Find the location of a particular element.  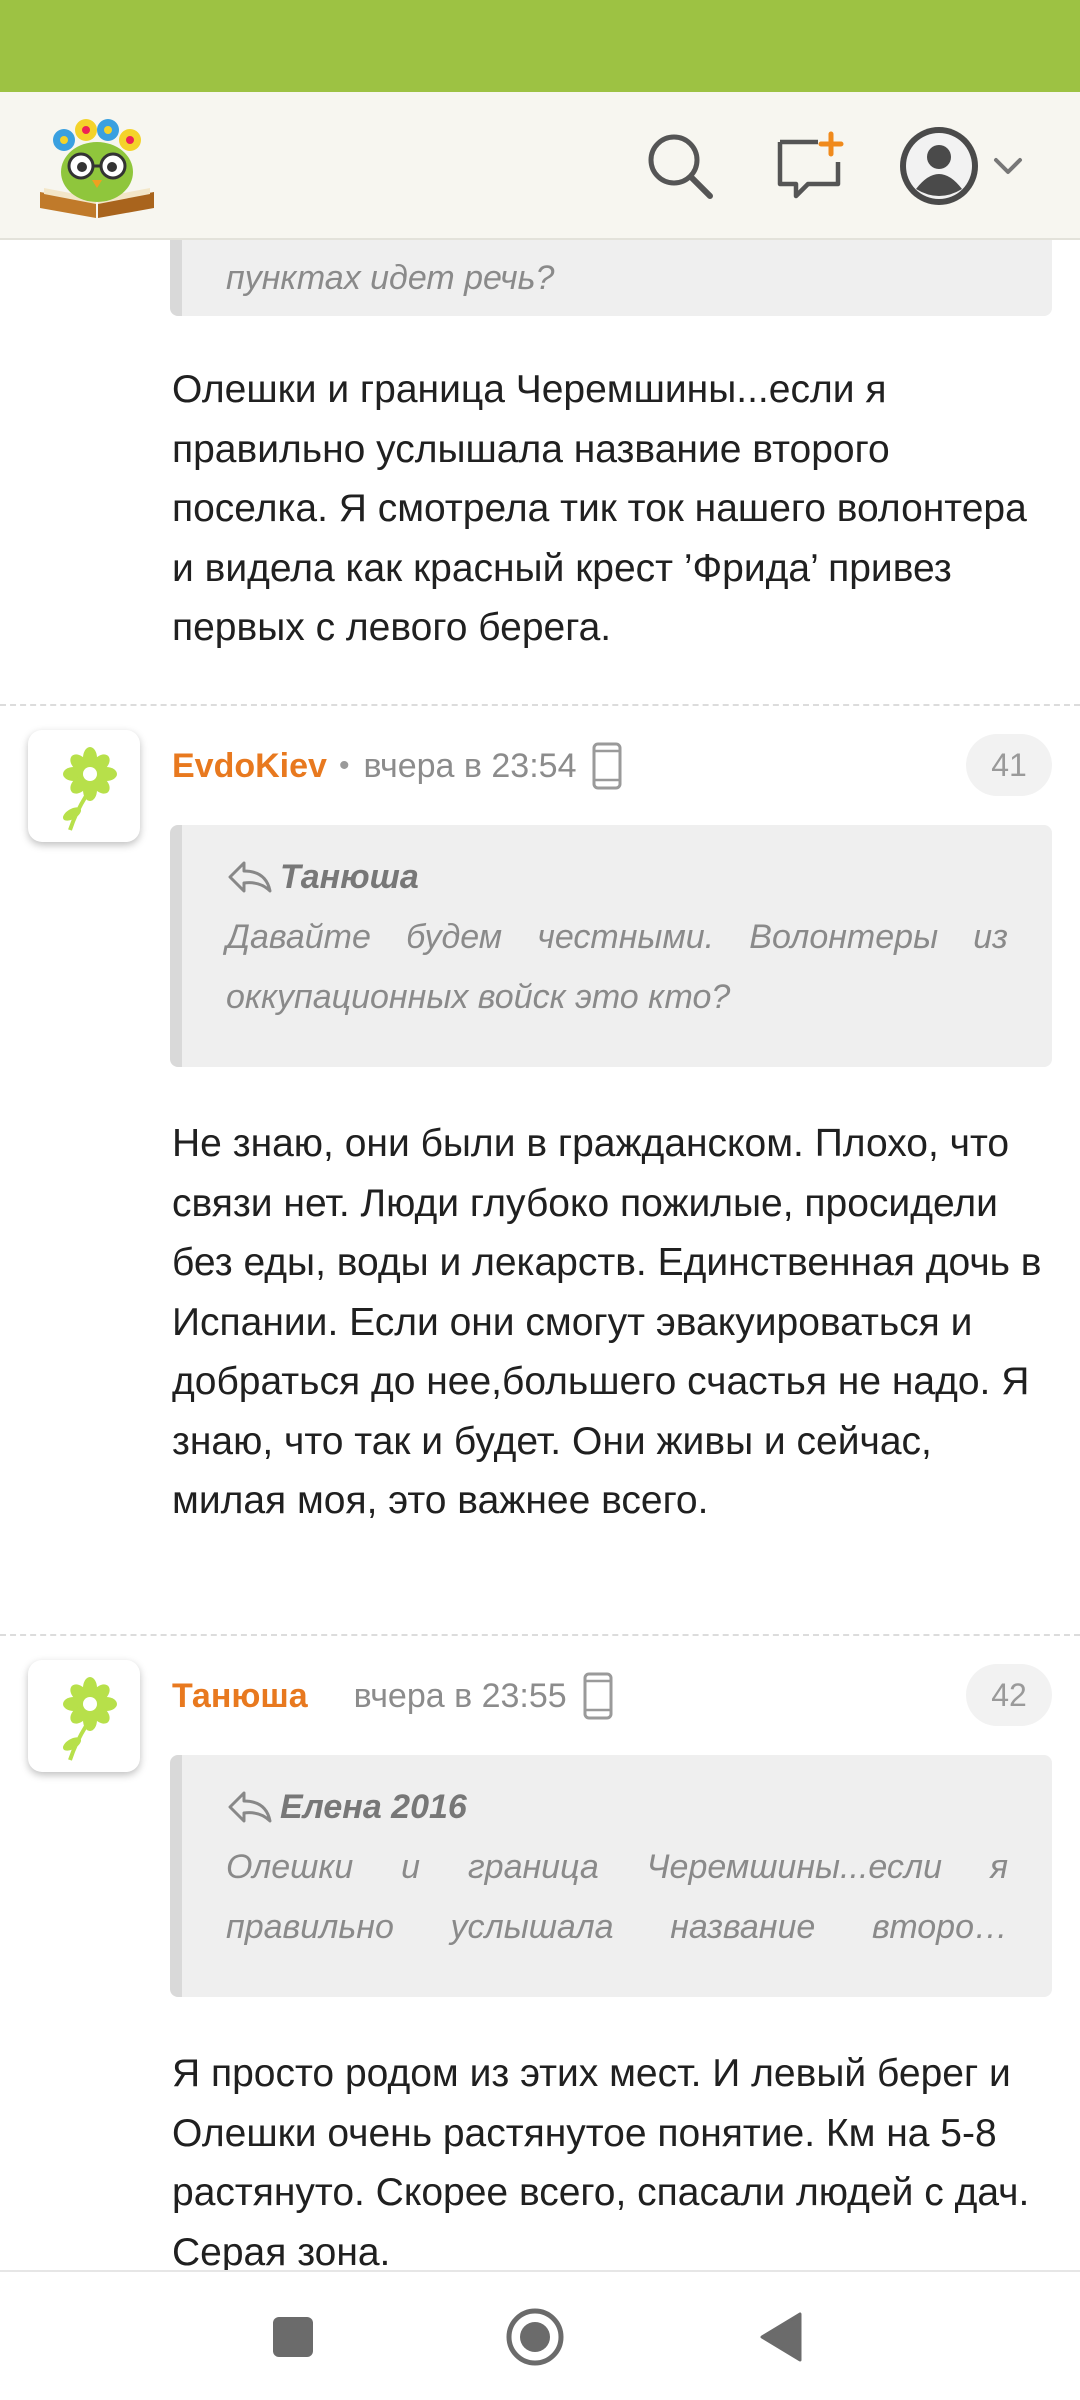

recents-square-icon is located at coordinates (293, 2337).